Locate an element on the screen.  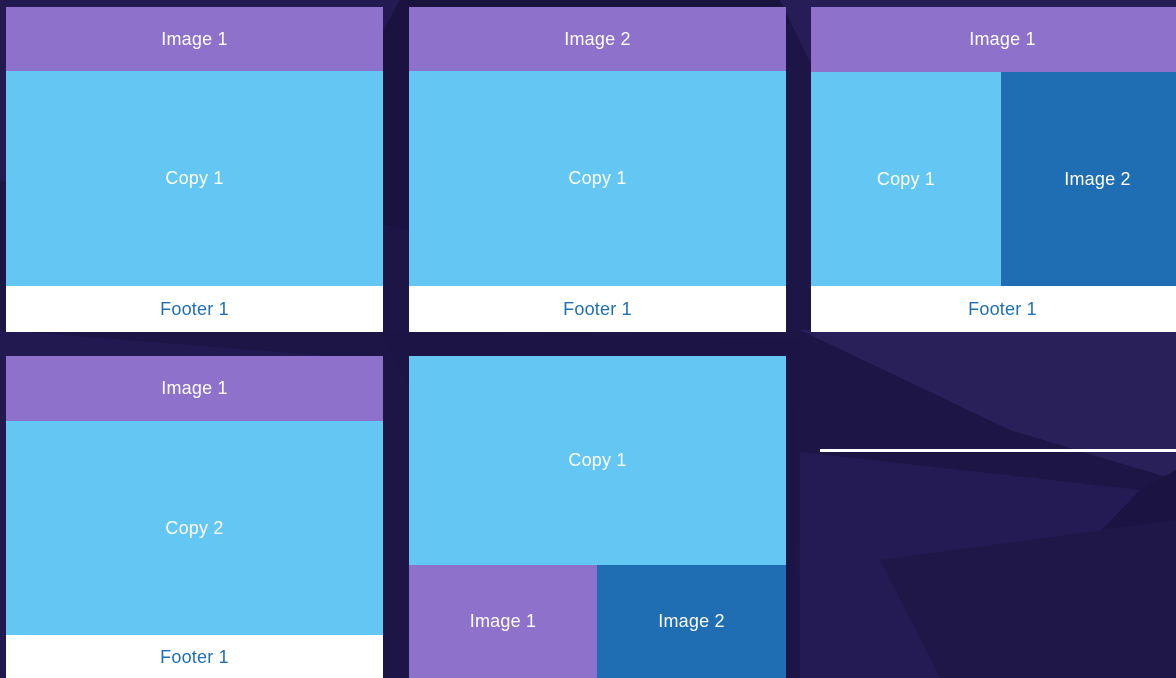
layout-card-3: Image 1 Copy 1 Image 2 Footer 1 is located at coordinates (993, 169).